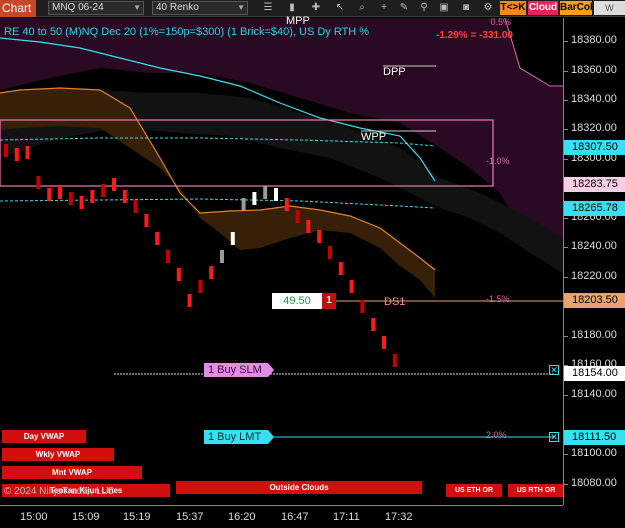 This screenshot has width=625, height=528. What do you see at coordinates (594, 300) in the screenshot?
I see `price-badge-orange: 18203.50` at bounding box center [594, 300].